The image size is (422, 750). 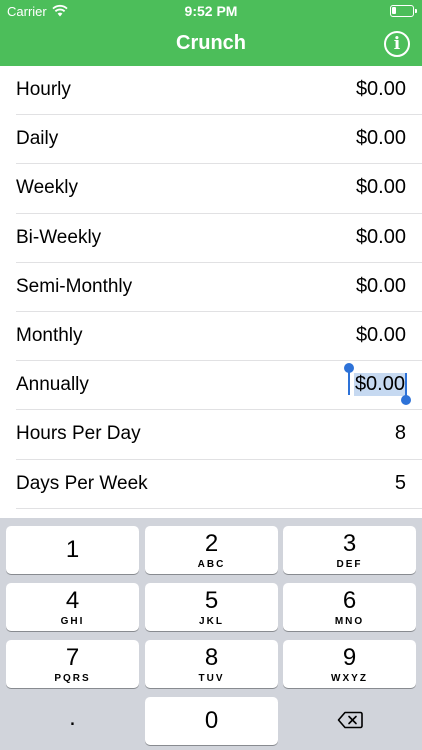 What do you see at coordinates (211, 484) in the screenshot?
I see `row-days-per-week: Days Per Week 5` at bounding box center [211, 484].